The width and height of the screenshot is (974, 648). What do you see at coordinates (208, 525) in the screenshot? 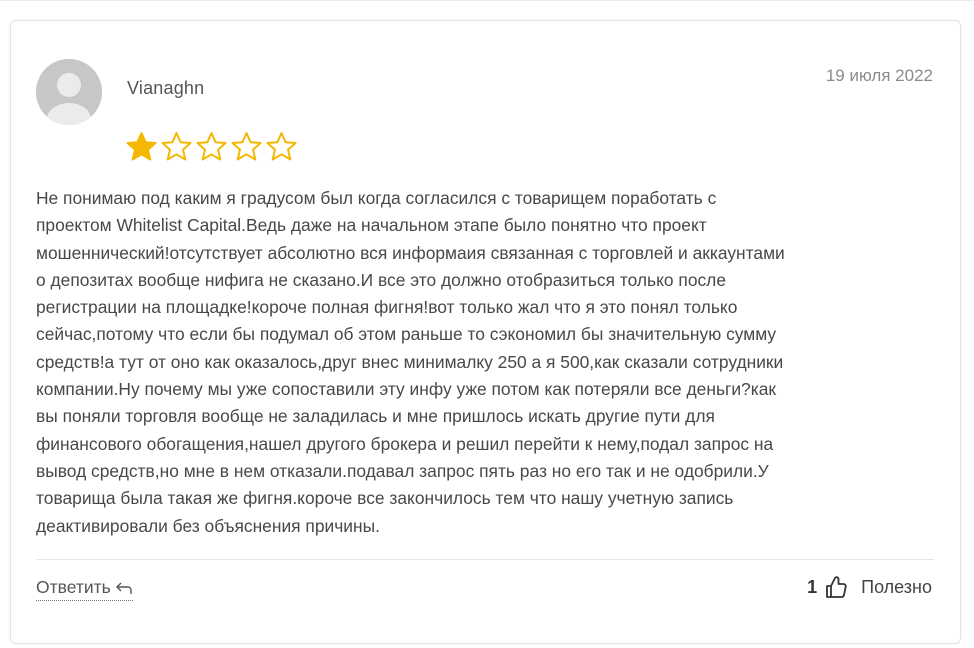
I see `review-text-line: деактивировали без объяснения причины.` at bounding box center [208, 525].